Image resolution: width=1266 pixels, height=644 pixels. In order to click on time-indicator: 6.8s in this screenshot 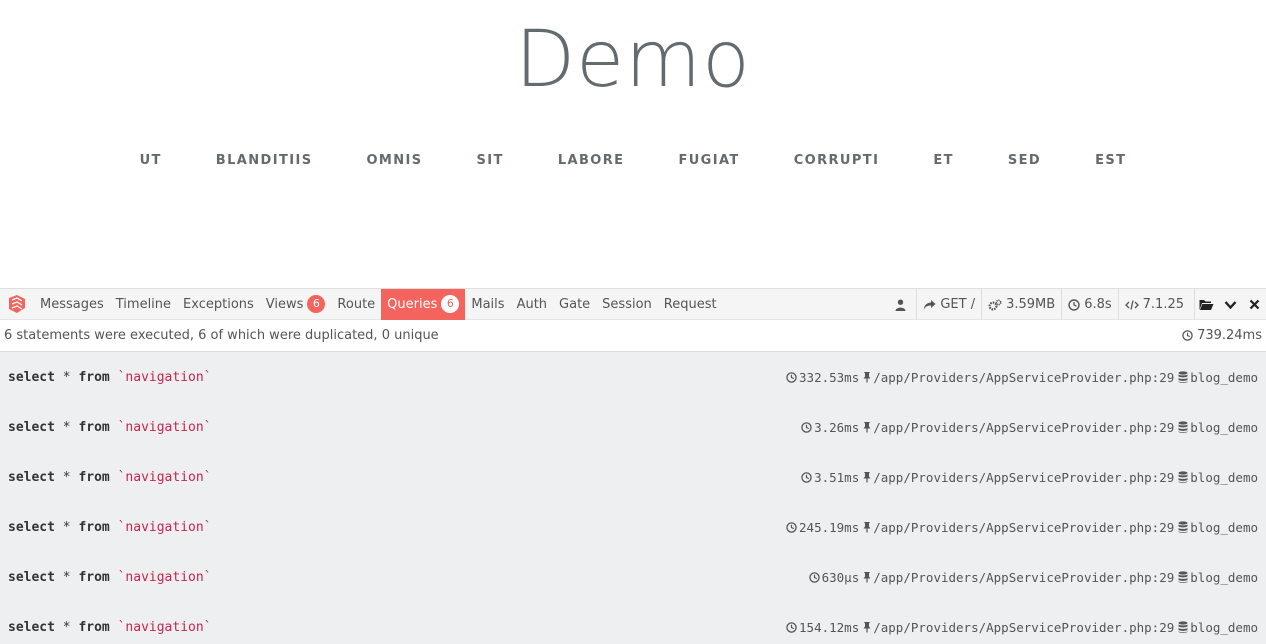, I will do `click(1089, 304)`.